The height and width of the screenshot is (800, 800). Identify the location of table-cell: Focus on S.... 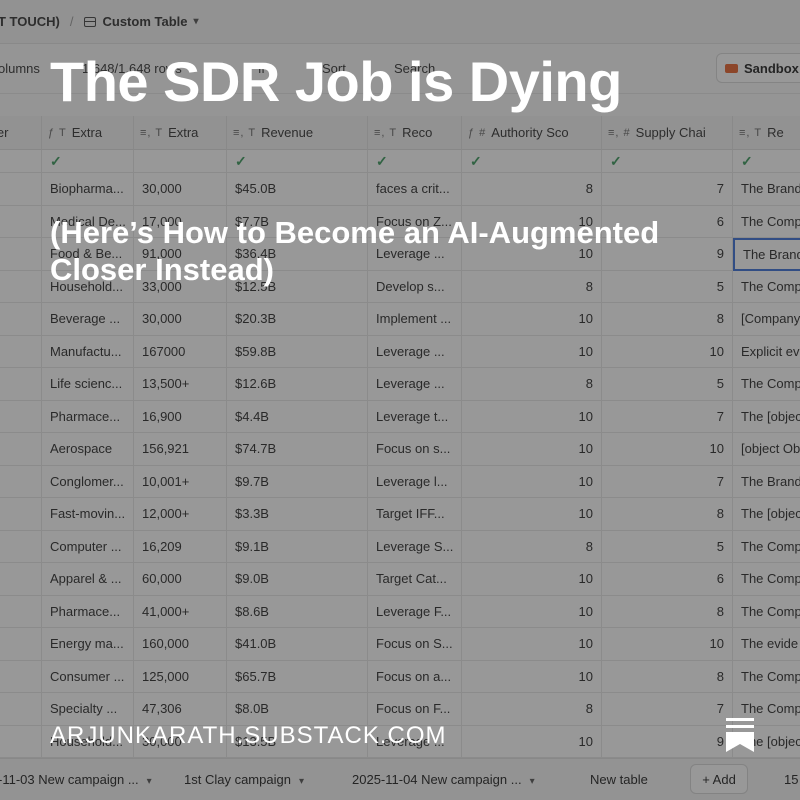
(415, 644).